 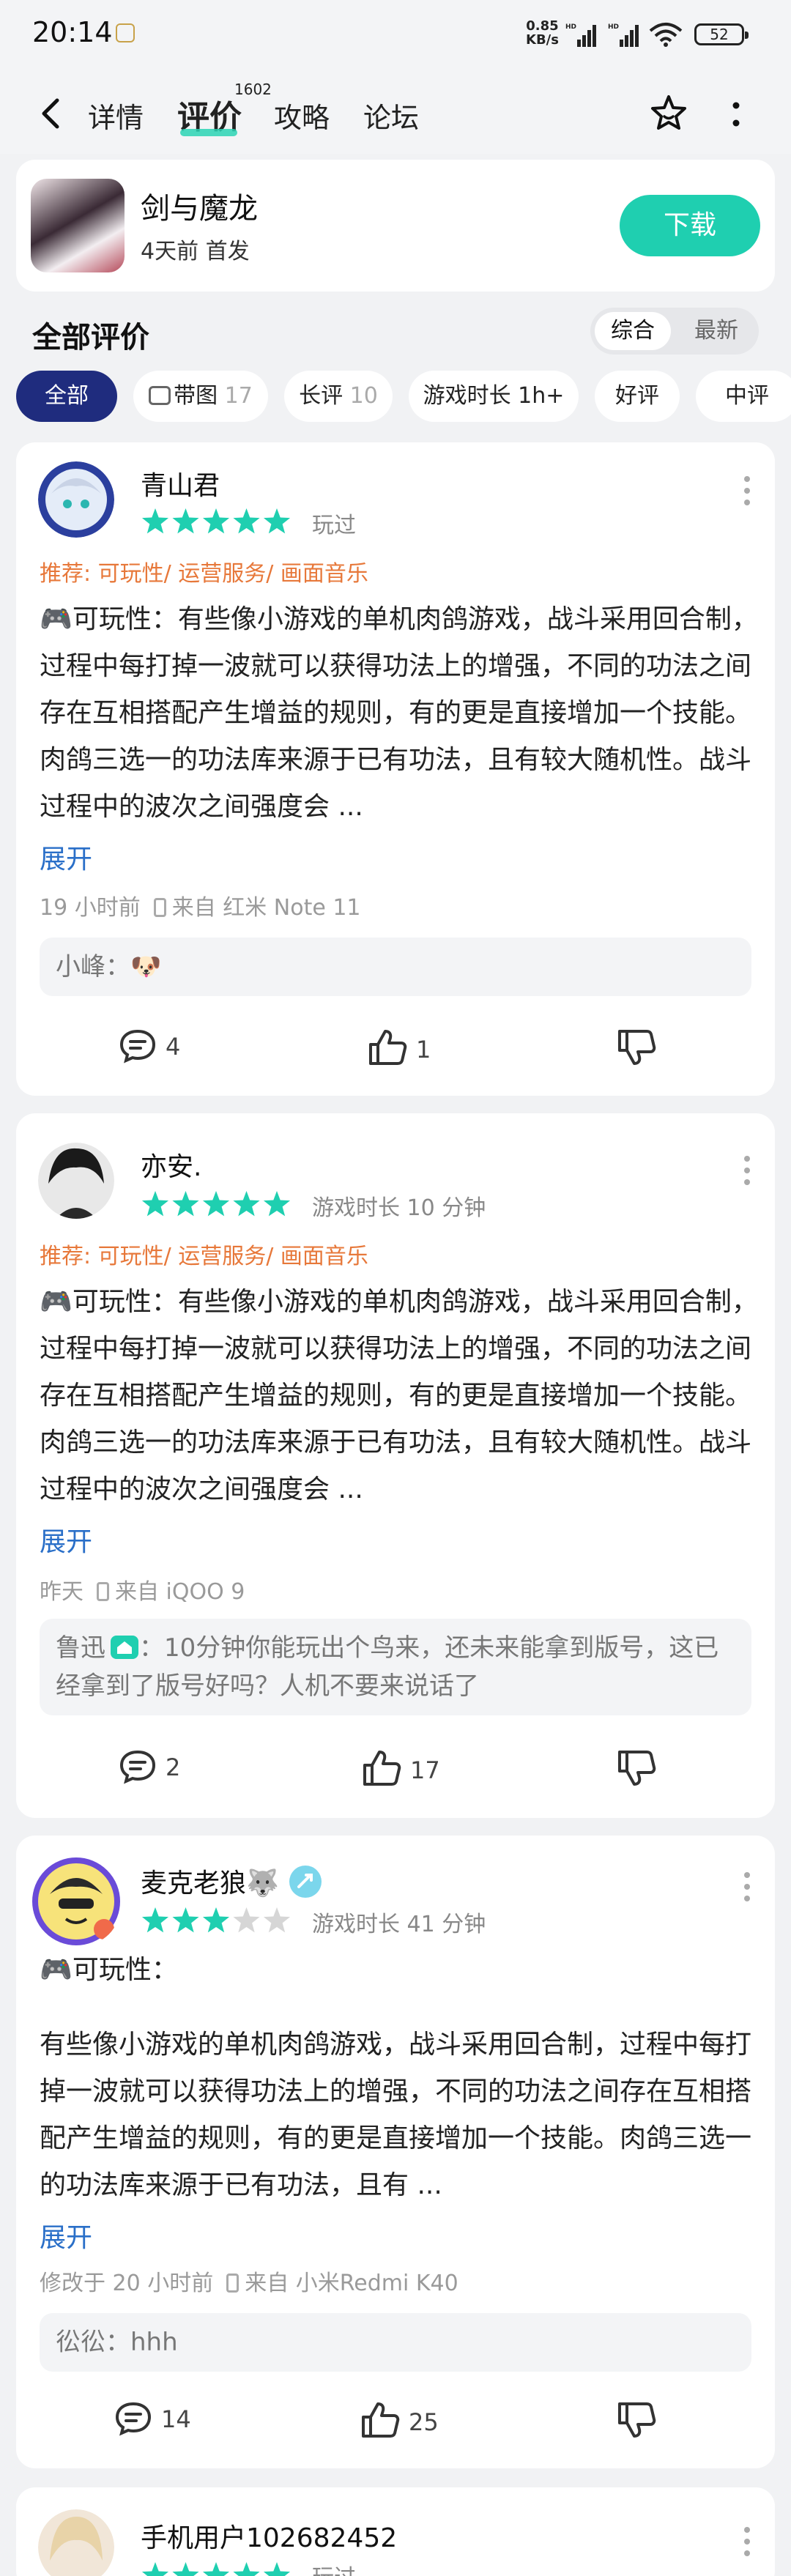 I want to click on comment-button: 4, so click(x=149, y=1046).